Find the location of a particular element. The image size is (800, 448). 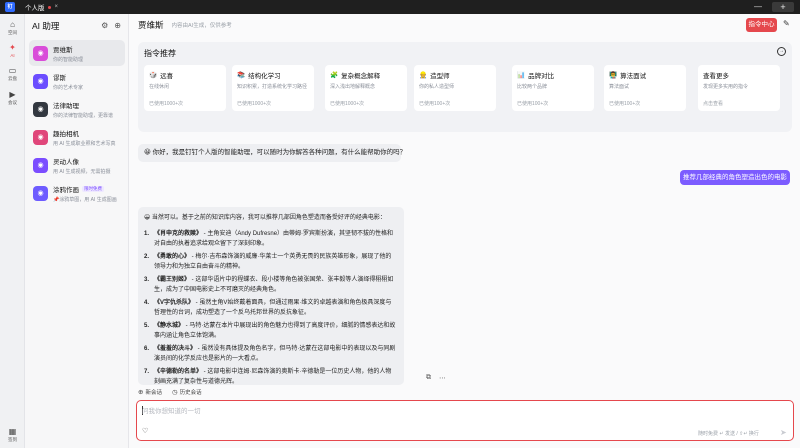

movie-title: 《静水城》 is located at coordinates (169, 326).